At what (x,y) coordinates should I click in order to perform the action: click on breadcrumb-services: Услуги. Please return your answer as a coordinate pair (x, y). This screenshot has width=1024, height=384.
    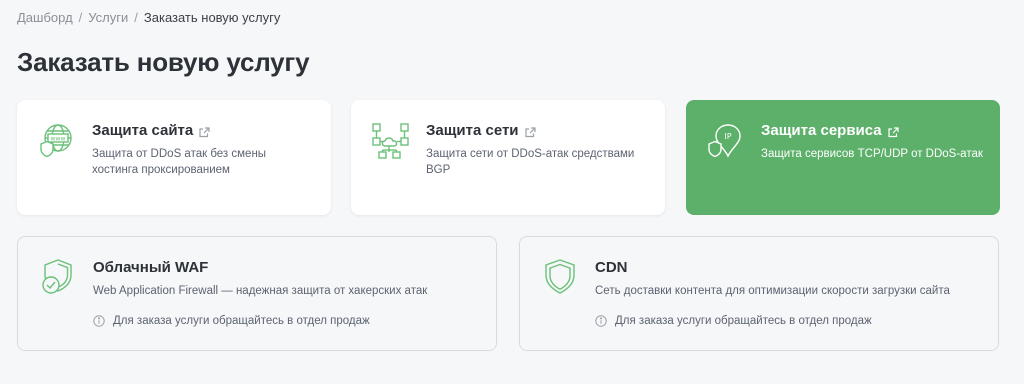
    Looking at the image, I should click on (108, 17).